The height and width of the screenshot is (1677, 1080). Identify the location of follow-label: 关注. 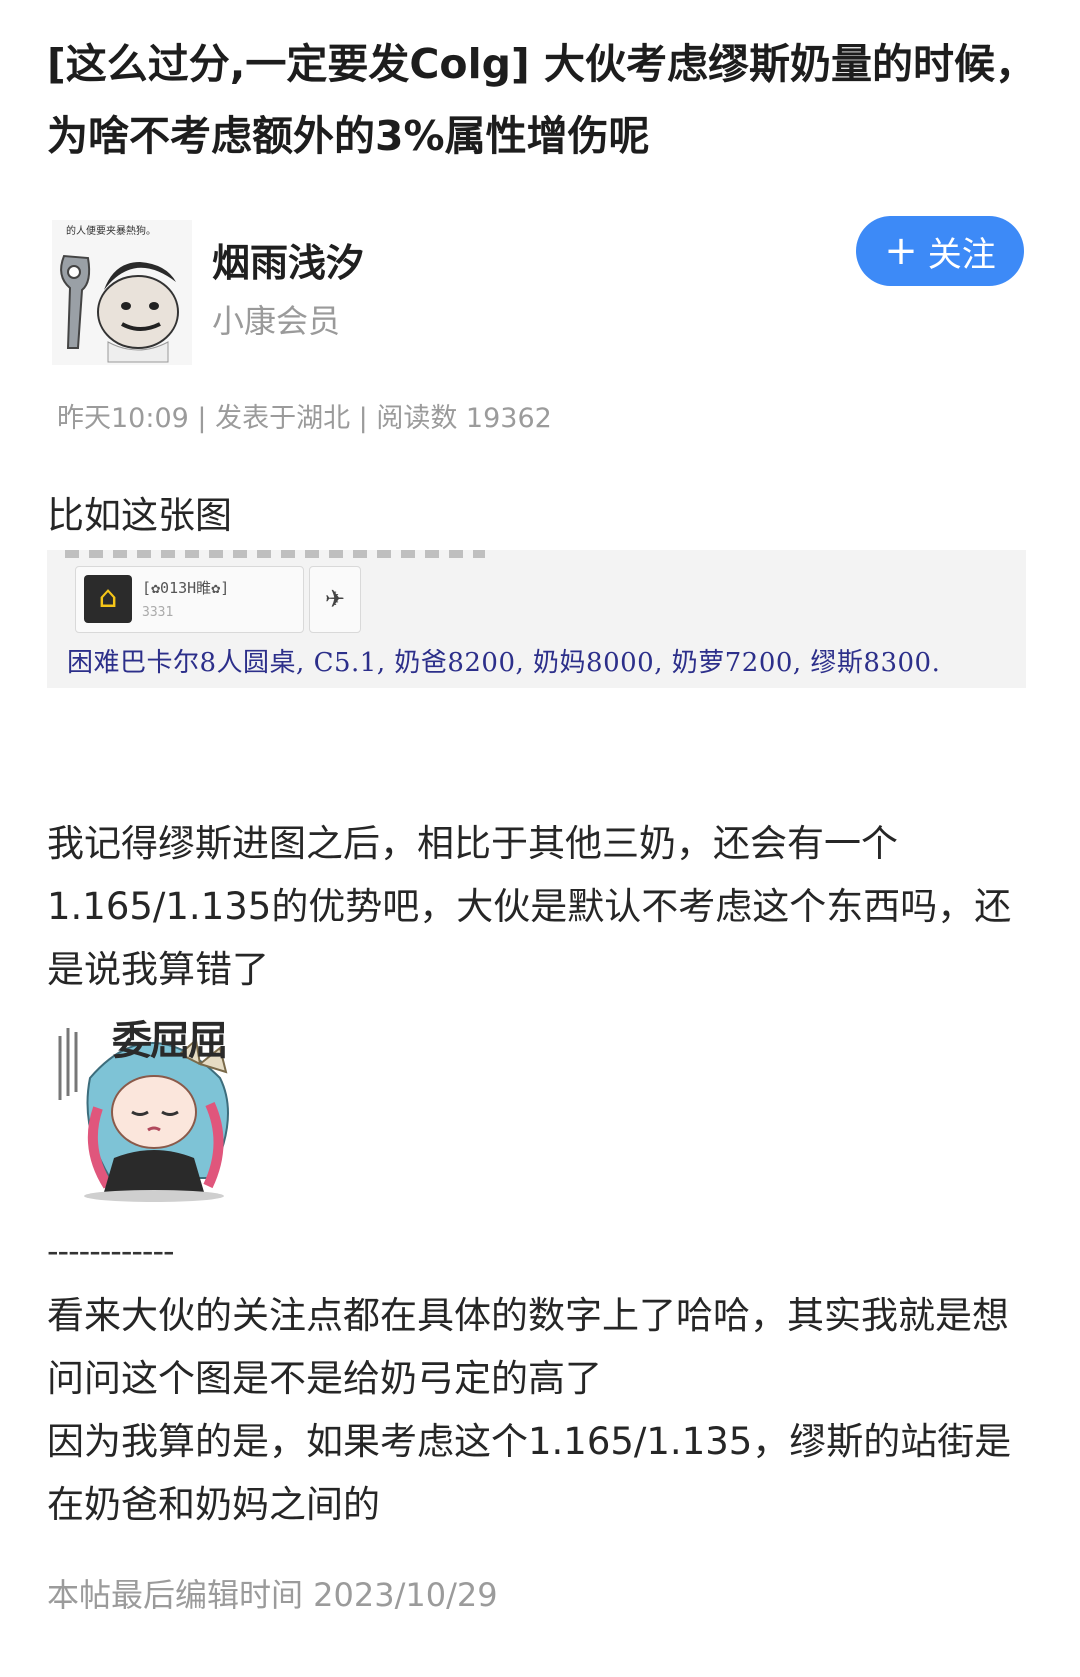
(961, 254).